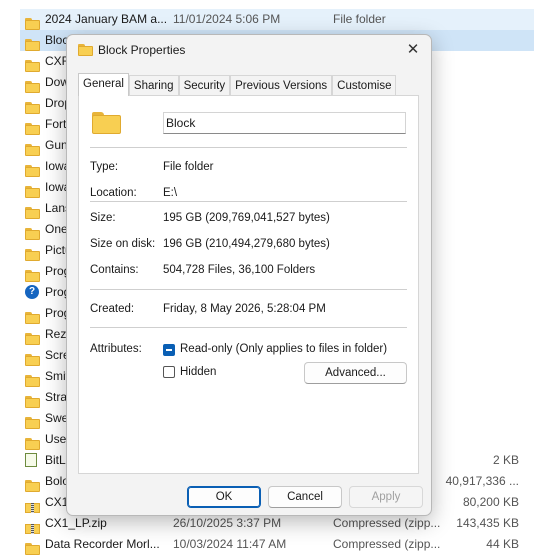 This screenshot has width=534, height=555. What do you see at coordinates (112, 309) in the screenshot?
I see `created-label: Created:` at bounding box center [112, 309].